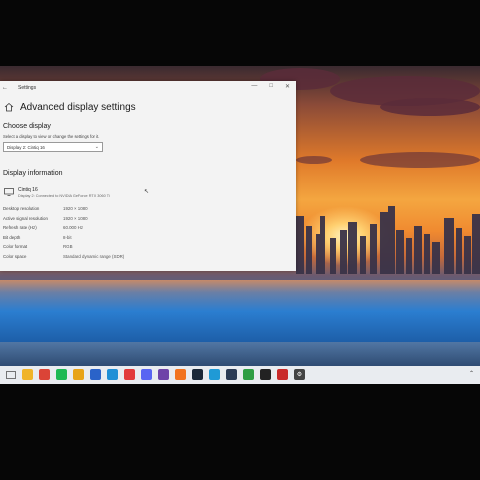  Describe the element at coordinates (28, 190) in the screenshot. I see `display-name: Cintiq 16` at that location.